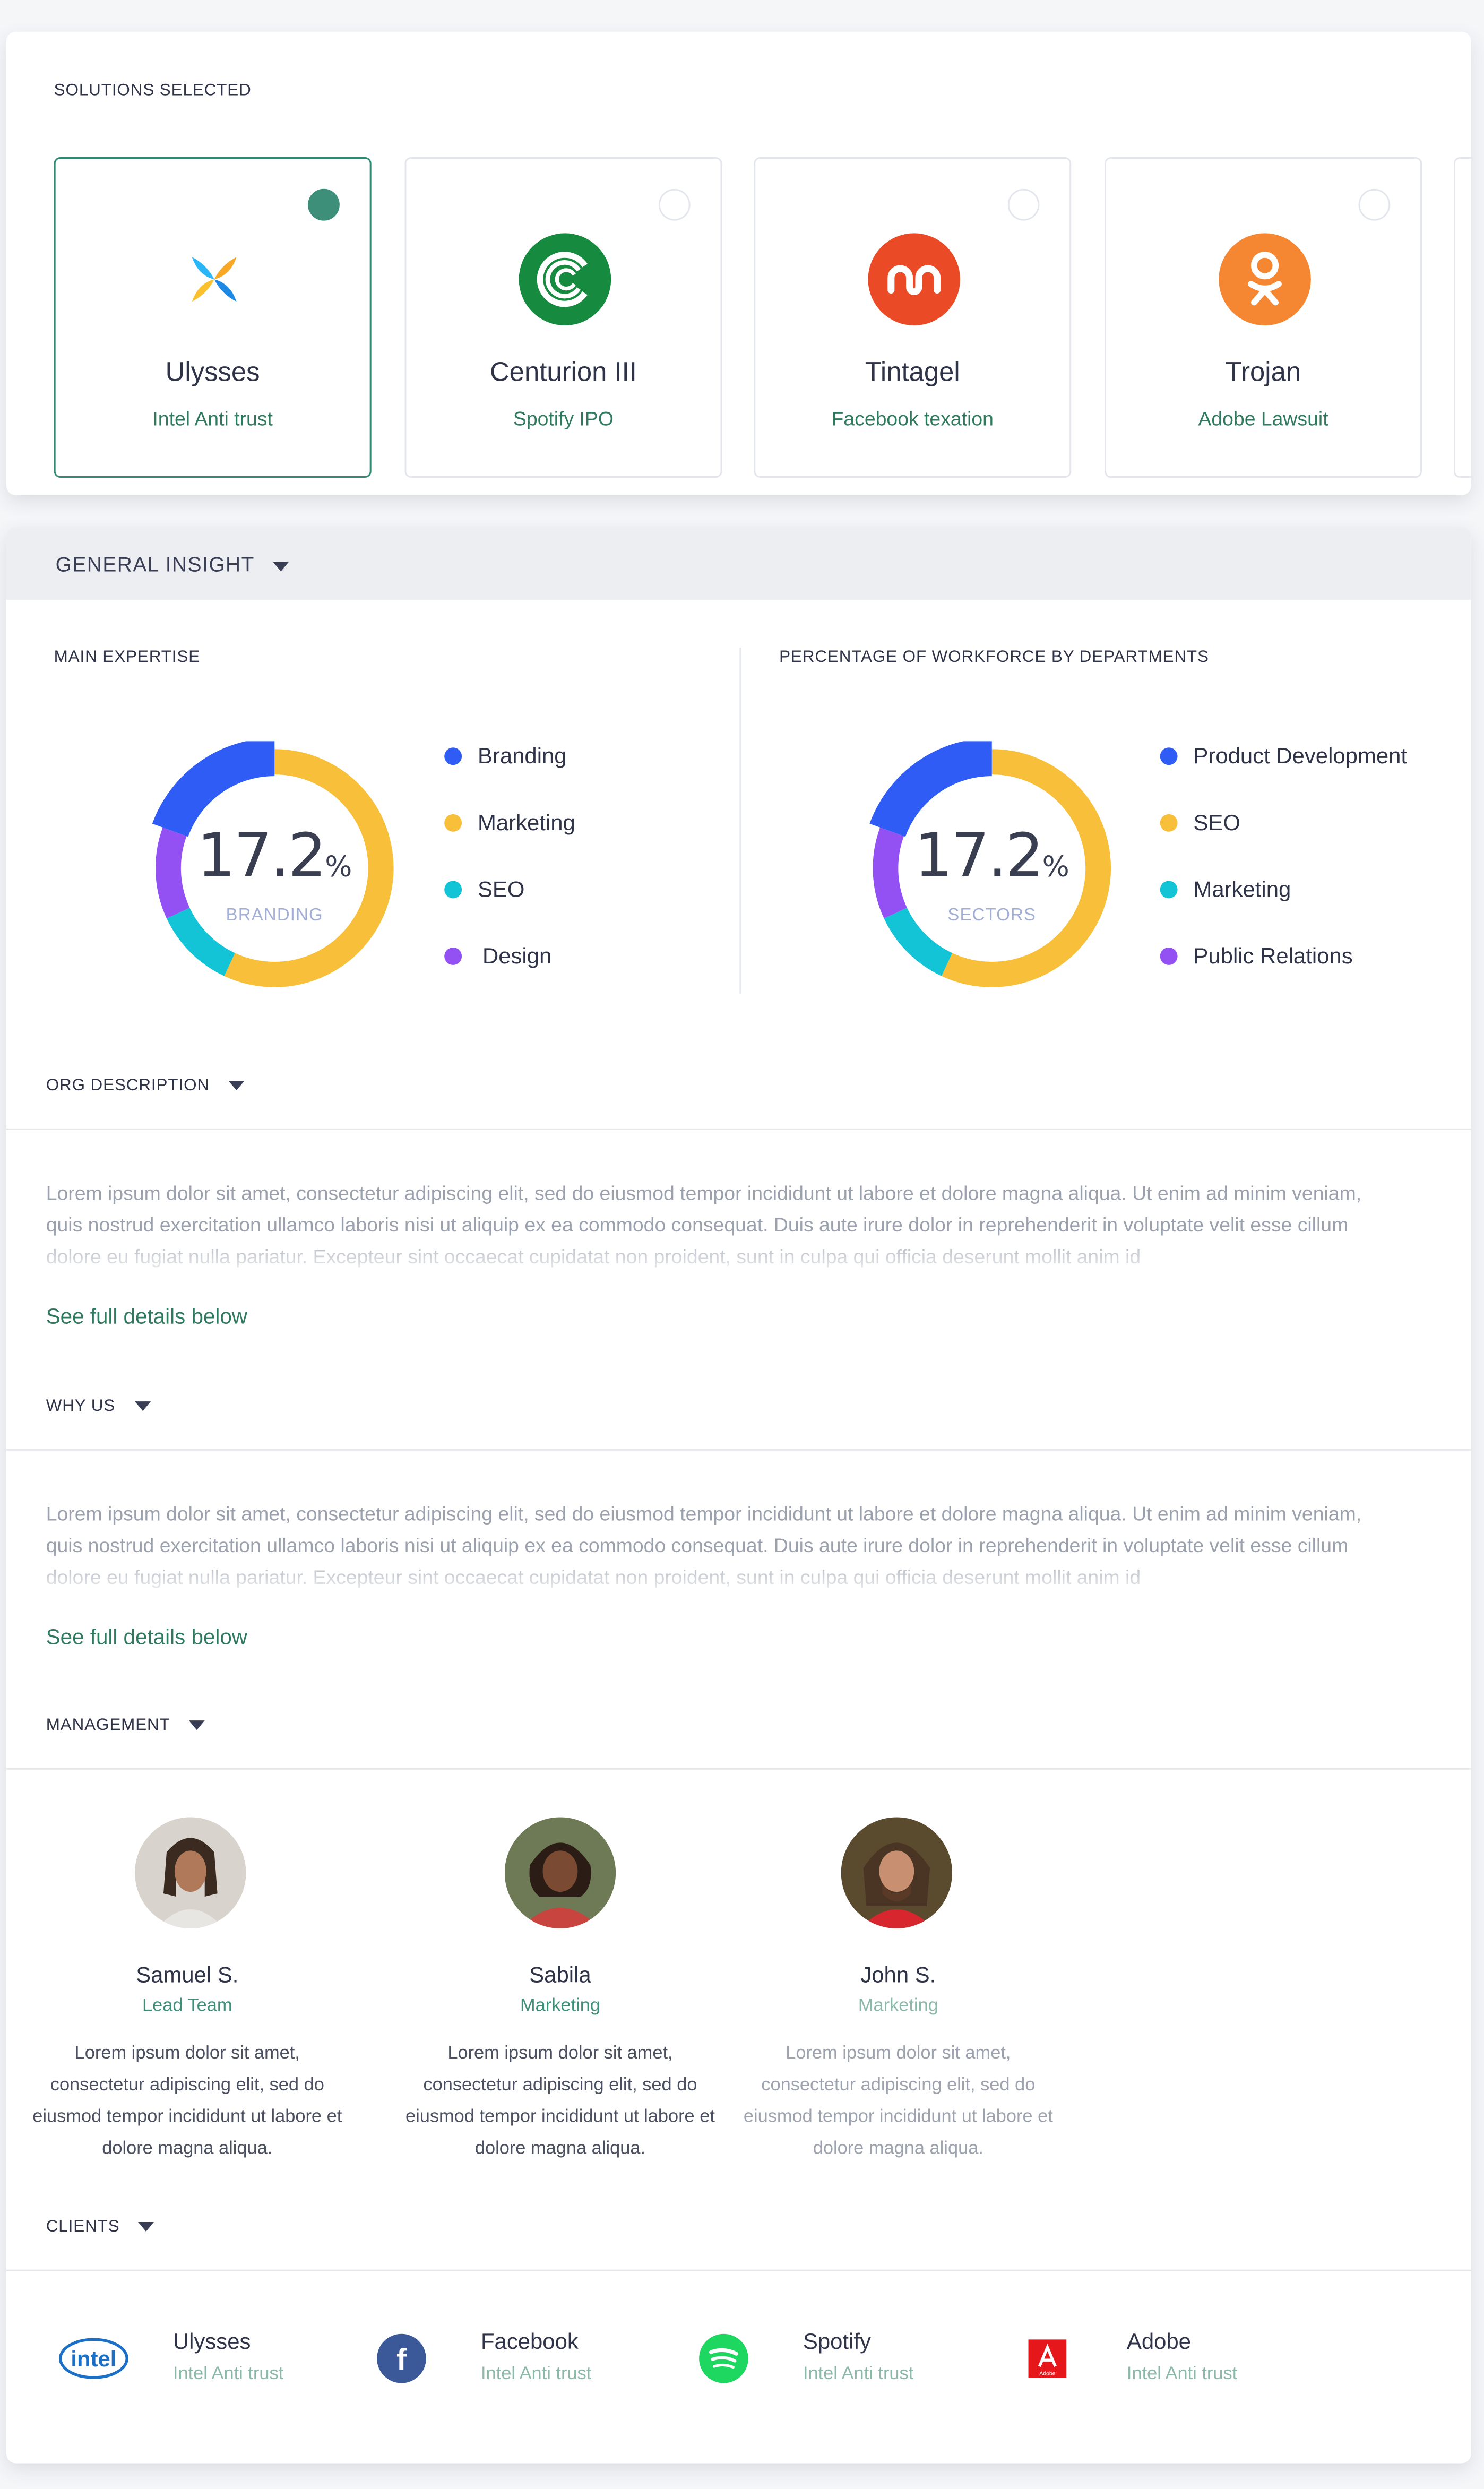 The image size is (1484, 2489). I want to click on person-name: Sabila, so click(560, 1974).